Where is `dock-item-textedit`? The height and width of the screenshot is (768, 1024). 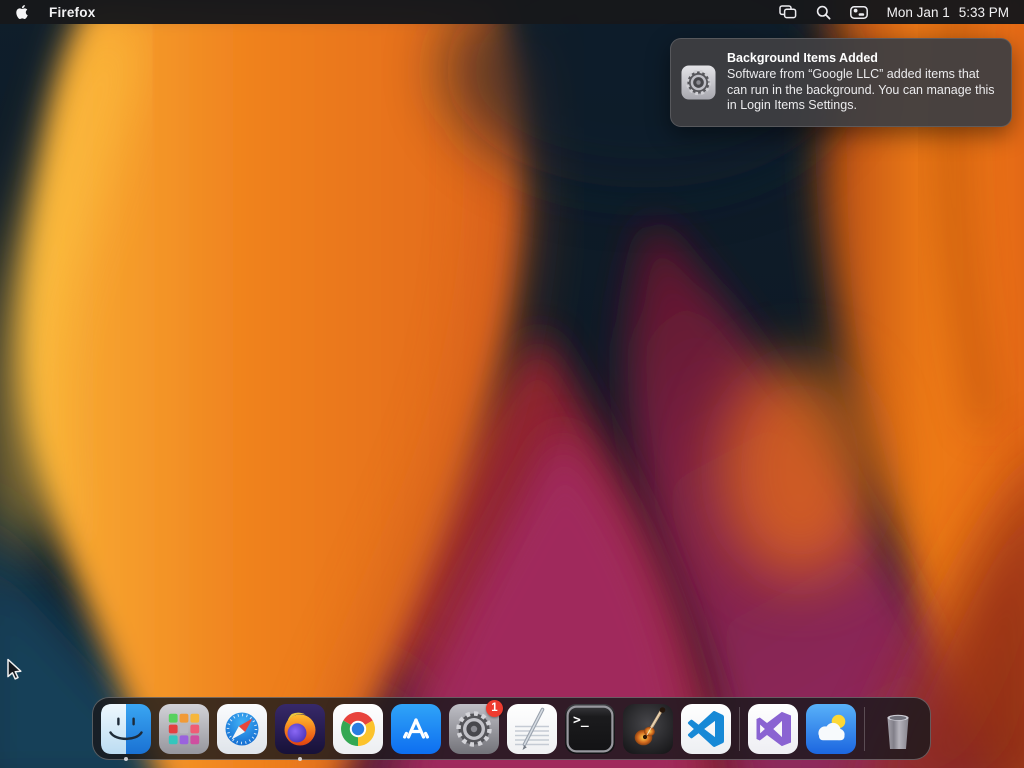 dock-item-textedit is located at coordinates (532, 728).